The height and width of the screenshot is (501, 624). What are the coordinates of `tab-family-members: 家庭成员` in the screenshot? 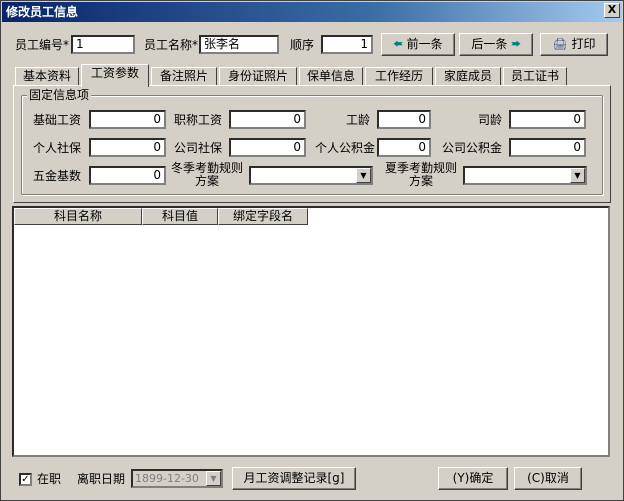 It's located at (468, 76).